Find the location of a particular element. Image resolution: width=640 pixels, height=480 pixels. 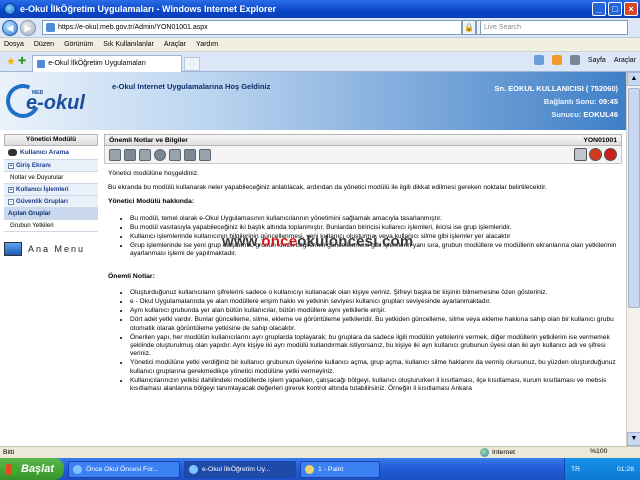

logout-icon is located at coordinates (610, 154).